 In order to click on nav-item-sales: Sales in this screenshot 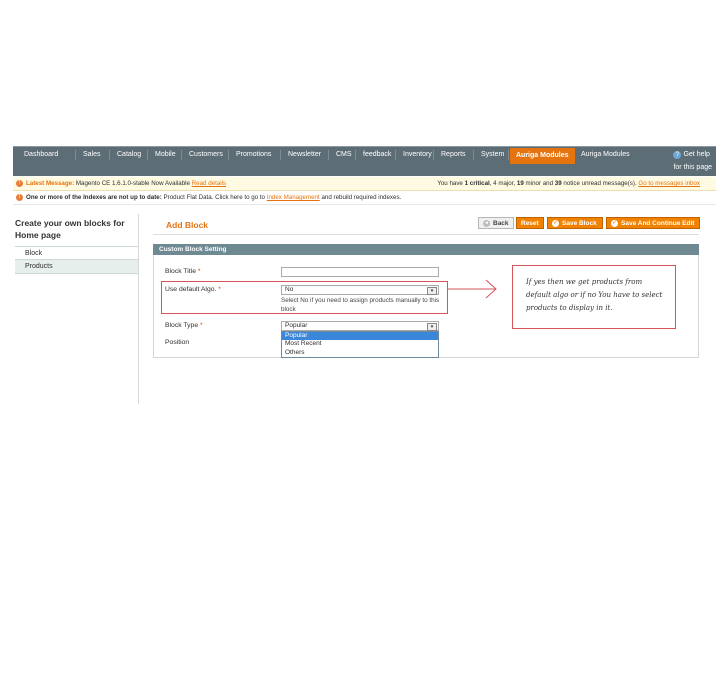, I will do `click(92, 155)`.